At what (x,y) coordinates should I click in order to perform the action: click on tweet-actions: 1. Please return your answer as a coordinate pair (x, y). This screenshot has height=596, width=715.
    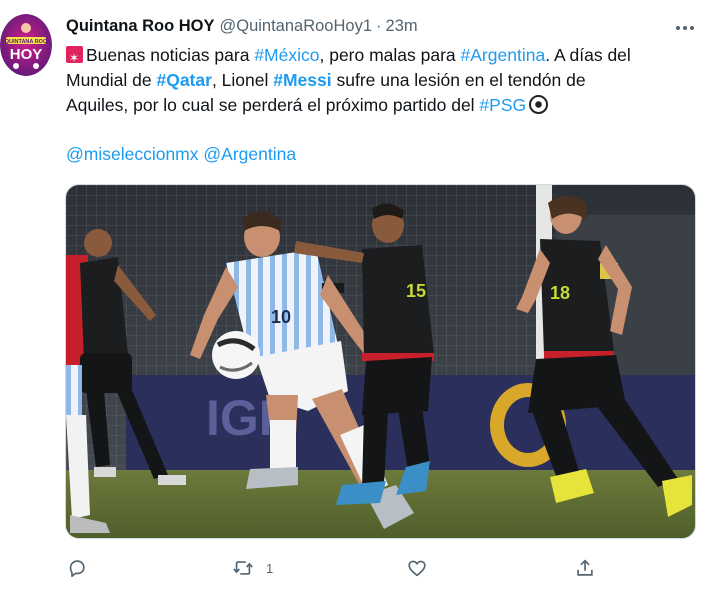
    Looking at the image, I should click on (336, 568).